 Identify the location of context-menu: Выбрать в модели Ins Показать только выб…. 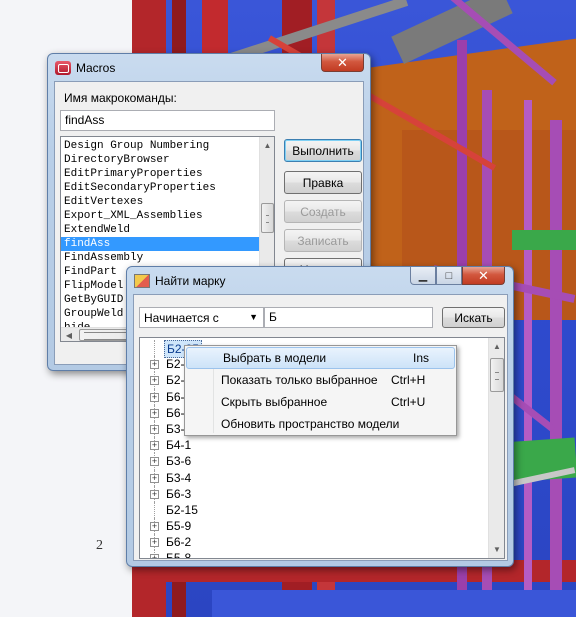
(320, 390).